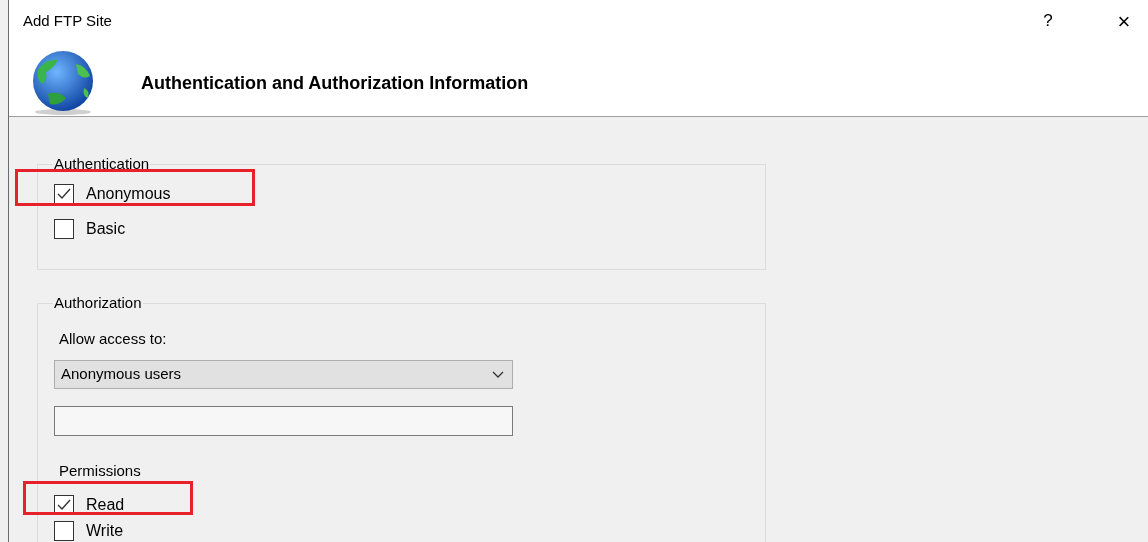 This screenshot has height=542, width=1148. I want to click on chevron-down-icon, so click(498, 374).